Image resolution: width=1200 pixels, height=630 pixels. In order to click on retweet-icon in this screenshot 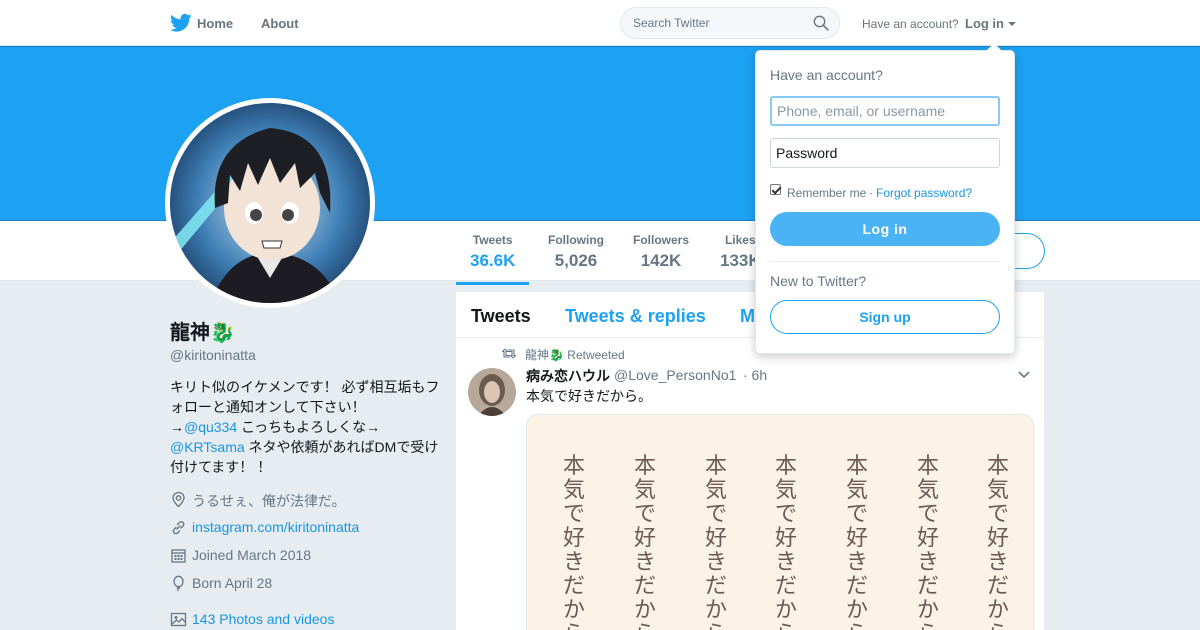, I will do `click(509, 353)`.